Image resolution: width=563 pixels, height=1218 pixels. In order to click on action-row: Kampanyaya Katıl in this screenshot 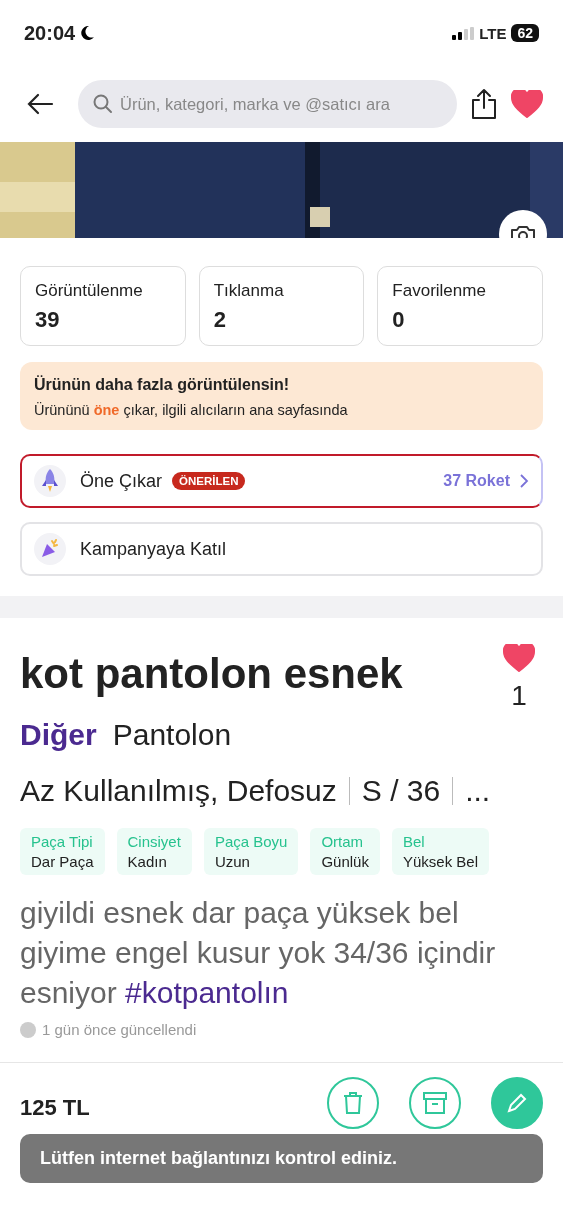, I will do `click(281, 549)`.